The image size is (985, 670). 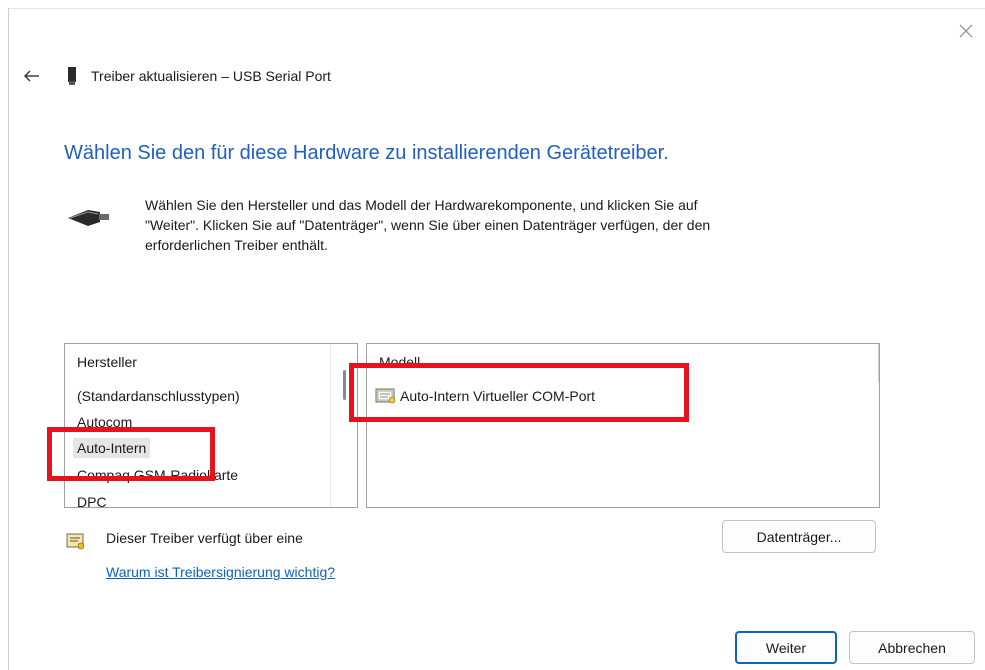 I want to click on driver-signature-icon, so click(x=75, y=541).